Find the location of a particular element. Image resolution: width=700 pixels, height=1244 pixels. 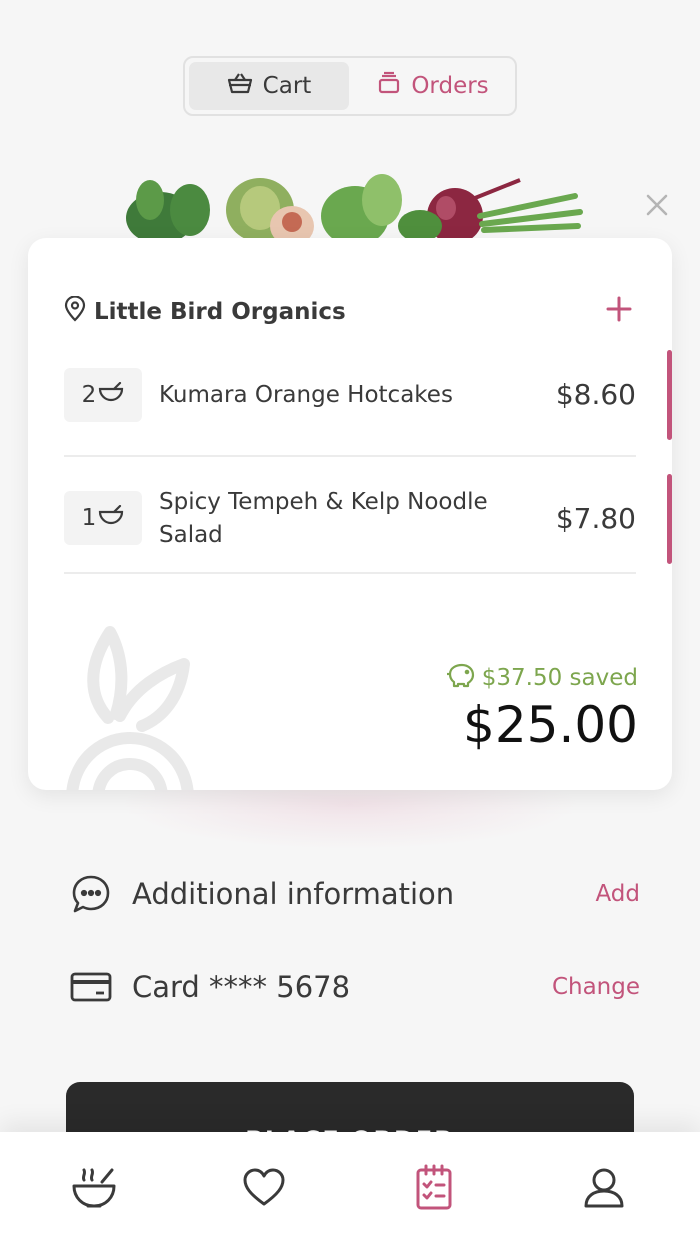

orders-list-icon is located at coordinates (434, 1190).